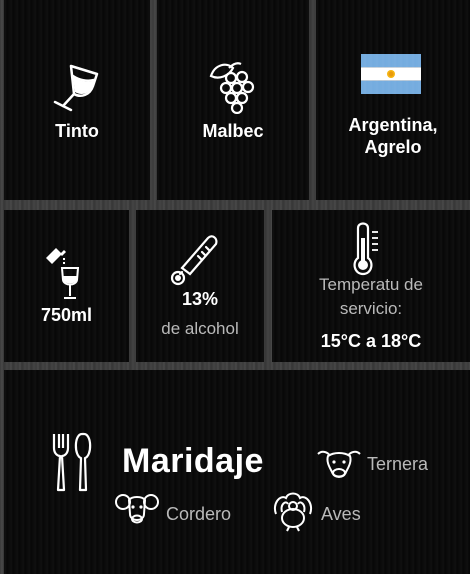  I want to click on thermometer-icon, so click(367, 248).